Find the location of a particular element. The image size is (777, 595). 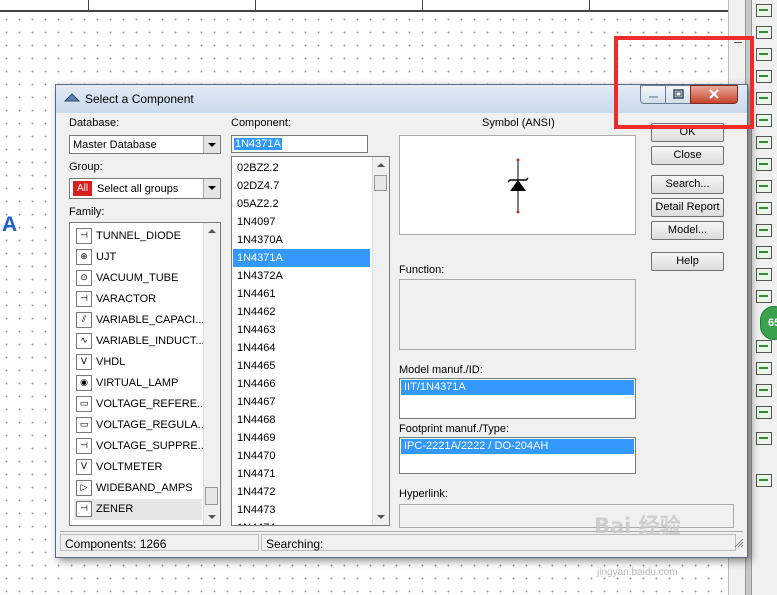

logic-converter-icon is located at coordinates (764, 208).